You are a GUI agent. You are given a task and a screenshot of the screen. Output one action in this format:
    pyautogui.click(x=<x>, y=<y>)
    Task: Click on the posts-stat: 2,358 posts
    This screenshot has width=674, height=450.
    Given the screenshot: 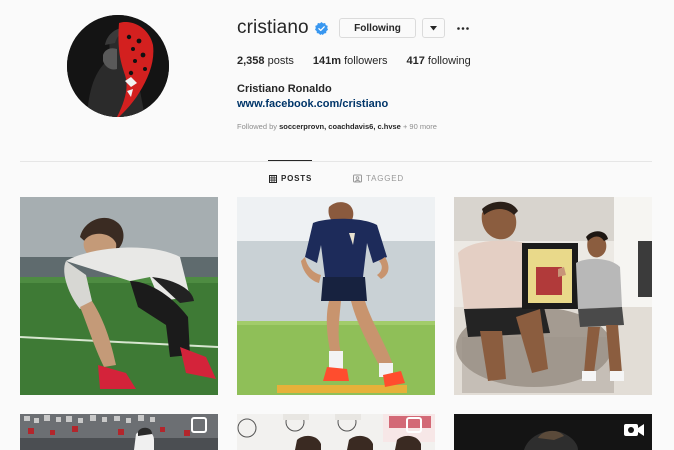 What is the action you would take?
    pyautogui.click(x=265, y=61)
    